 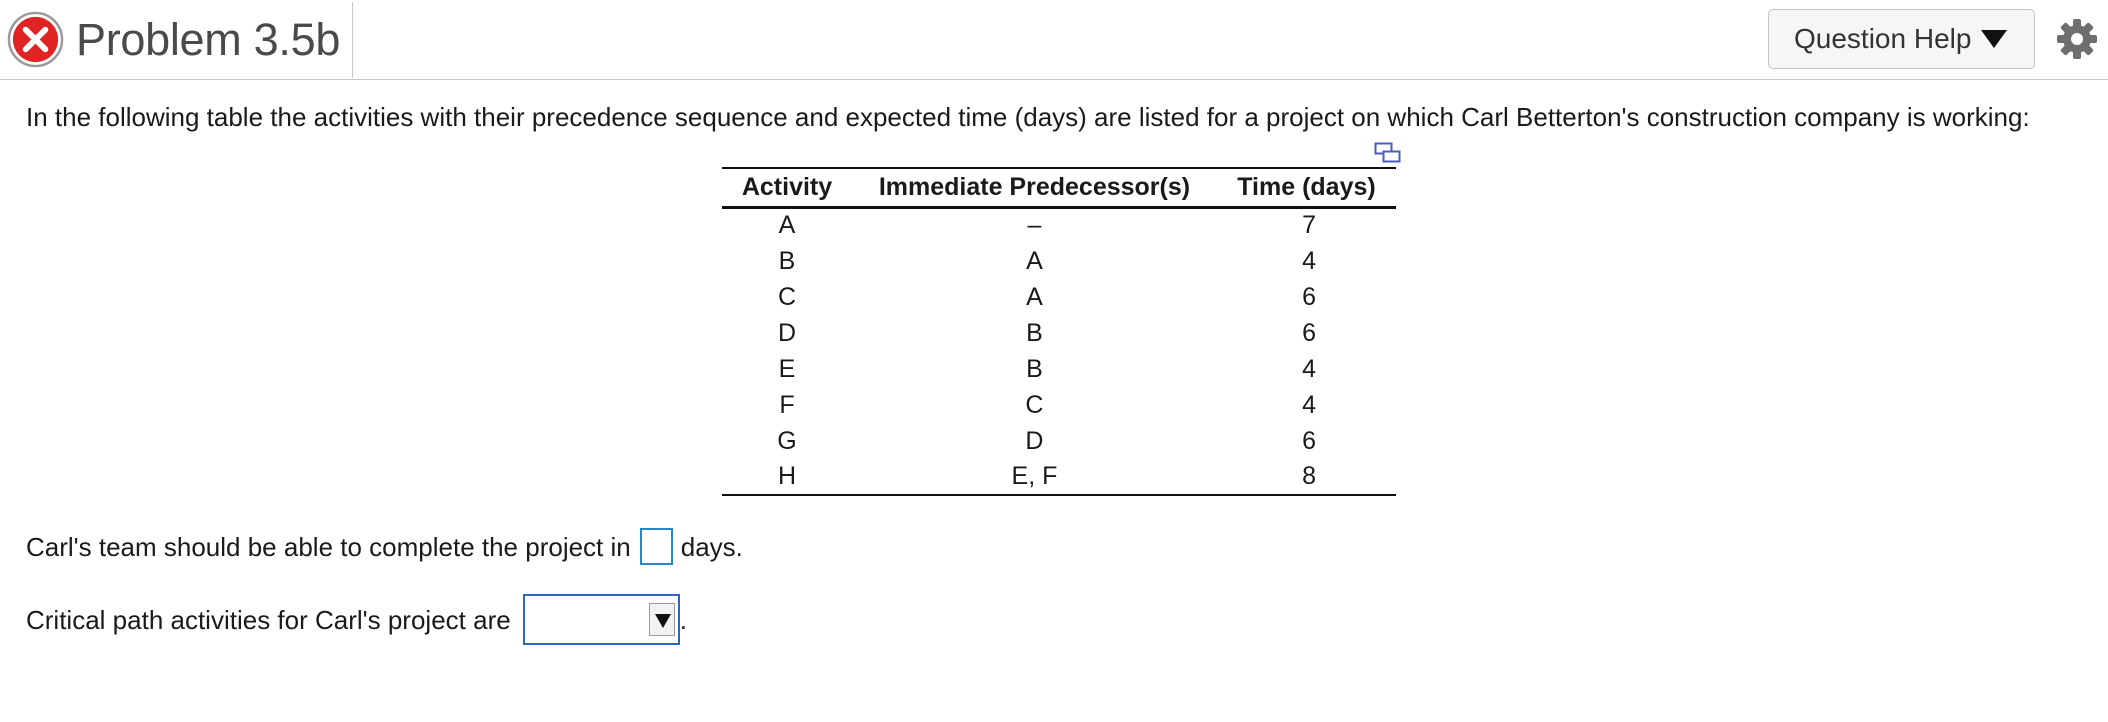 What do you see at coordinates (601, 619) in the screenshot?
I see `critical-path-dropdown` at bounding box center [601, 619].